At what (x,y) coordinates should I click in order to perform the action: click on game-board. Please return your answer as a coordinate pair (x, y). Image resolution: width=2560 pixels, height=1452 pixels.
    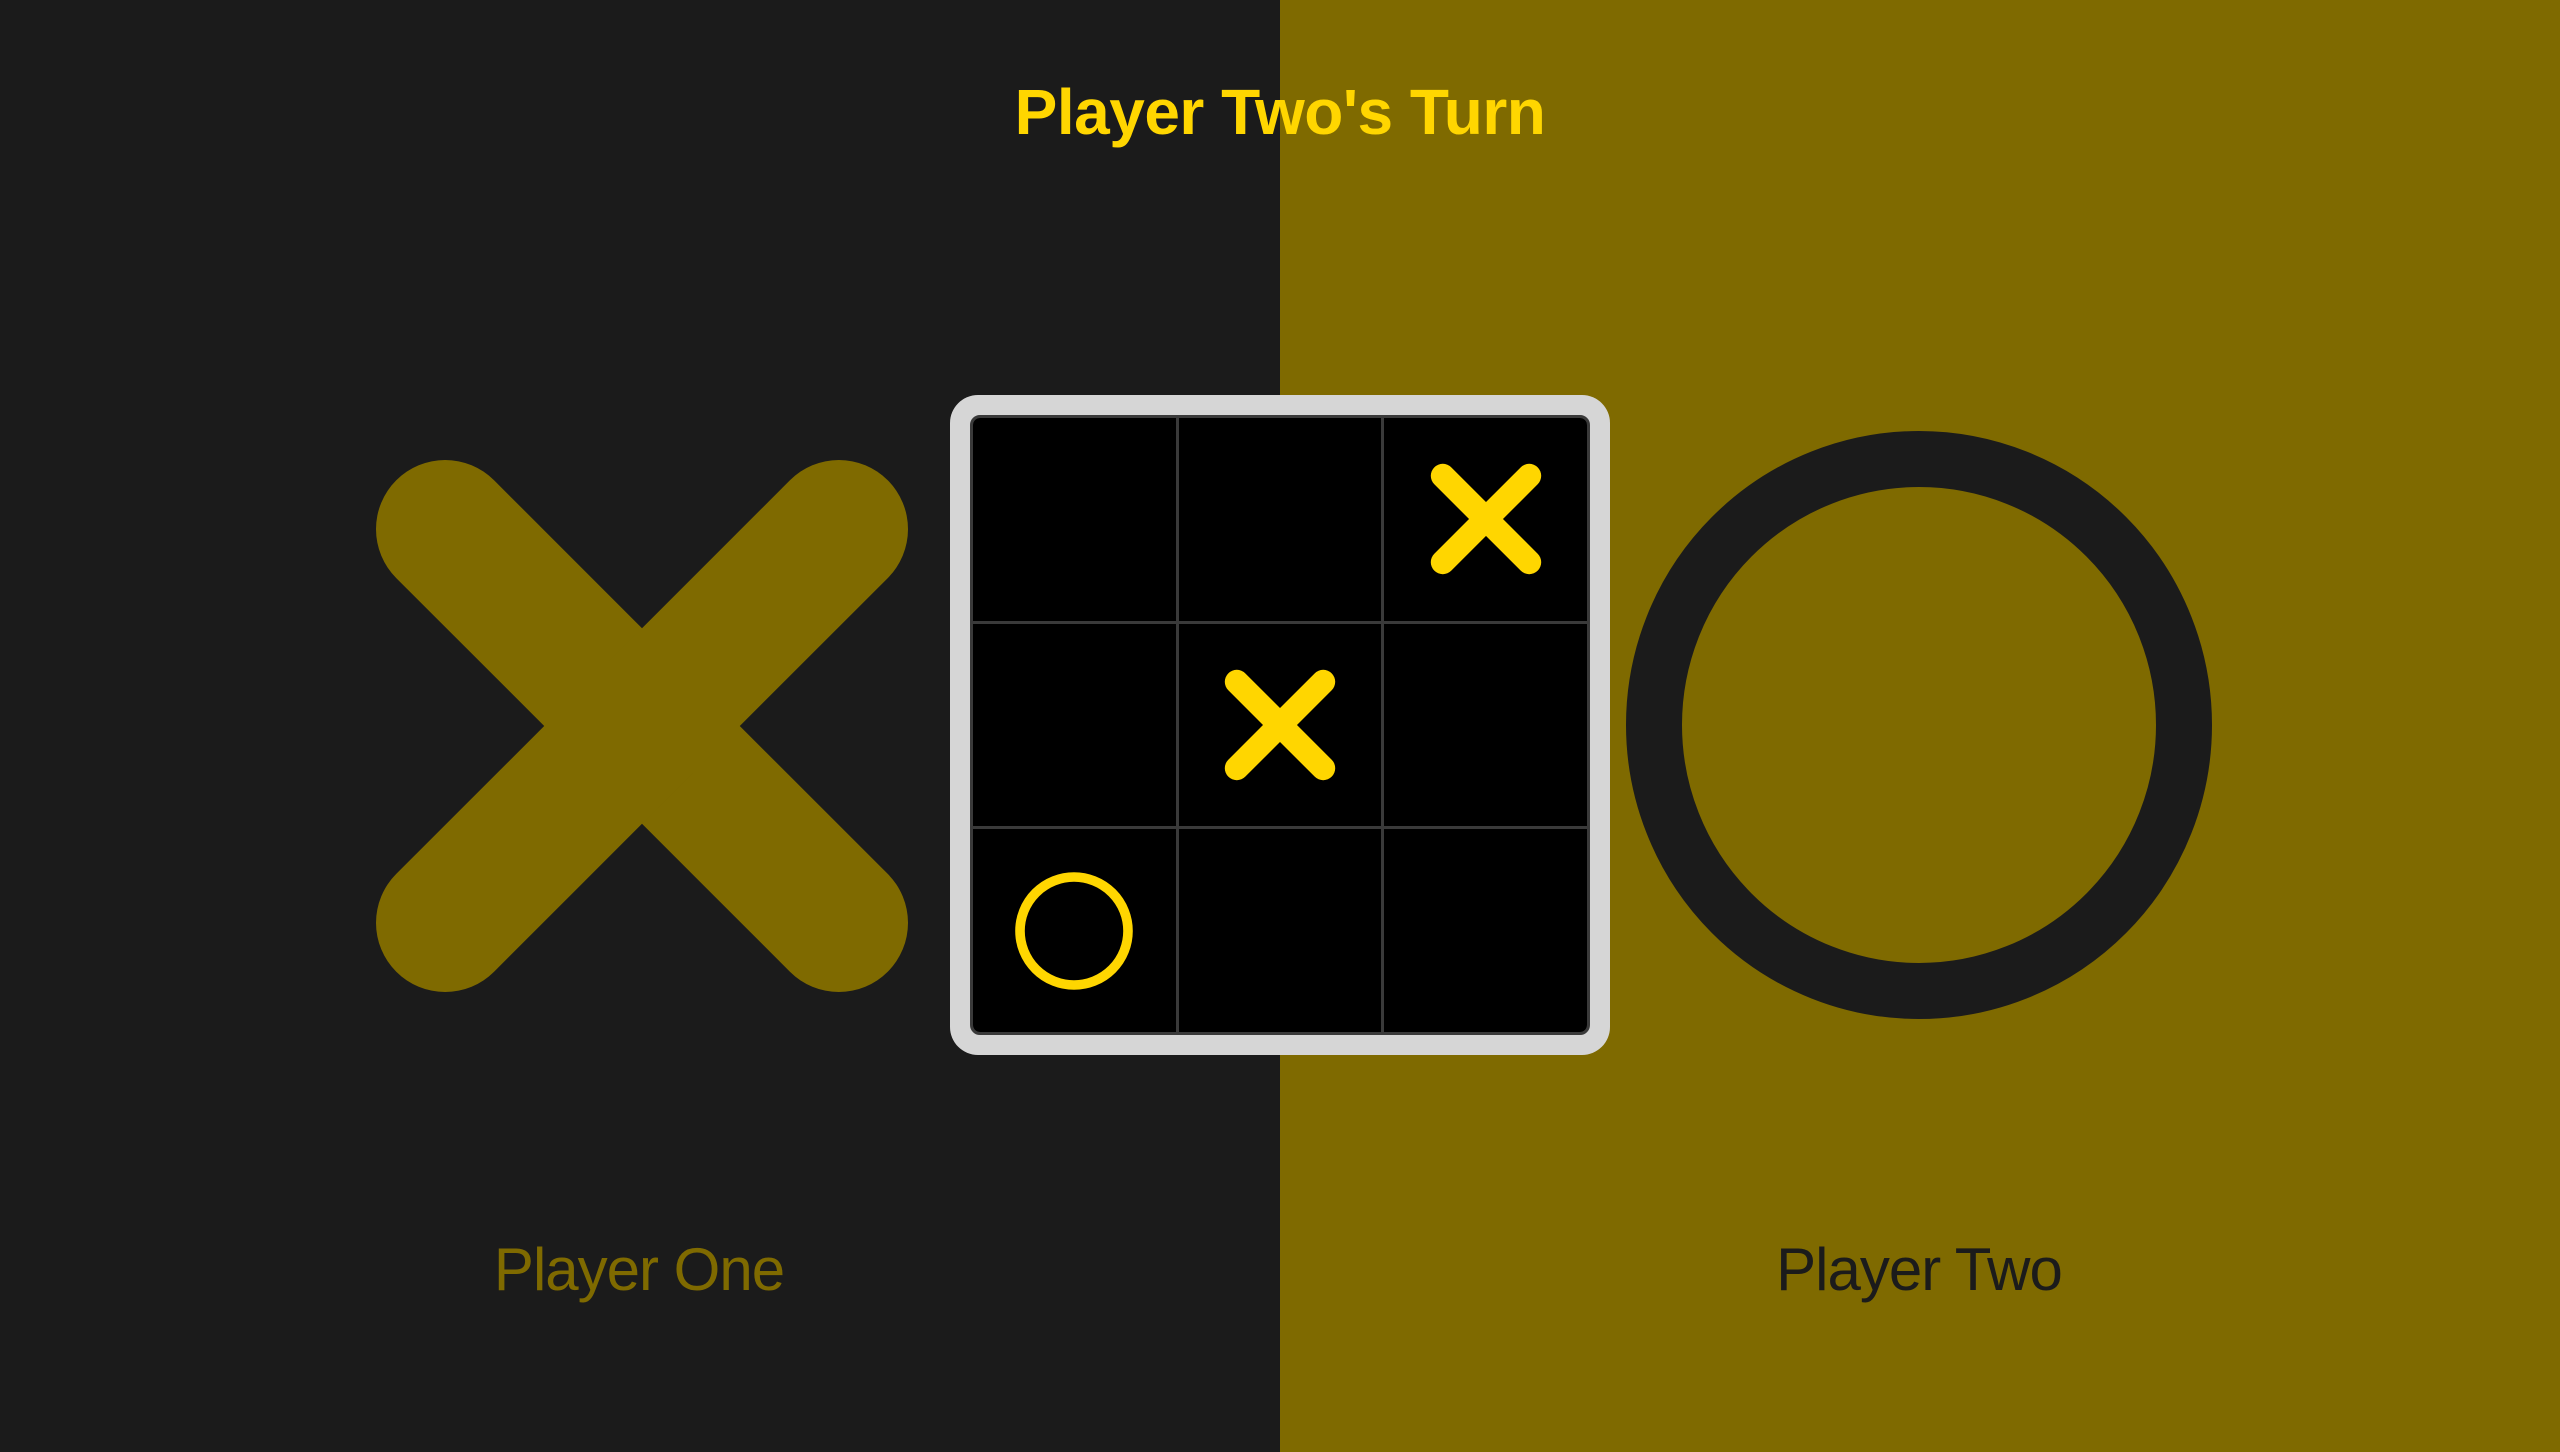
    Looking at the image, I should click on (1280, 725).